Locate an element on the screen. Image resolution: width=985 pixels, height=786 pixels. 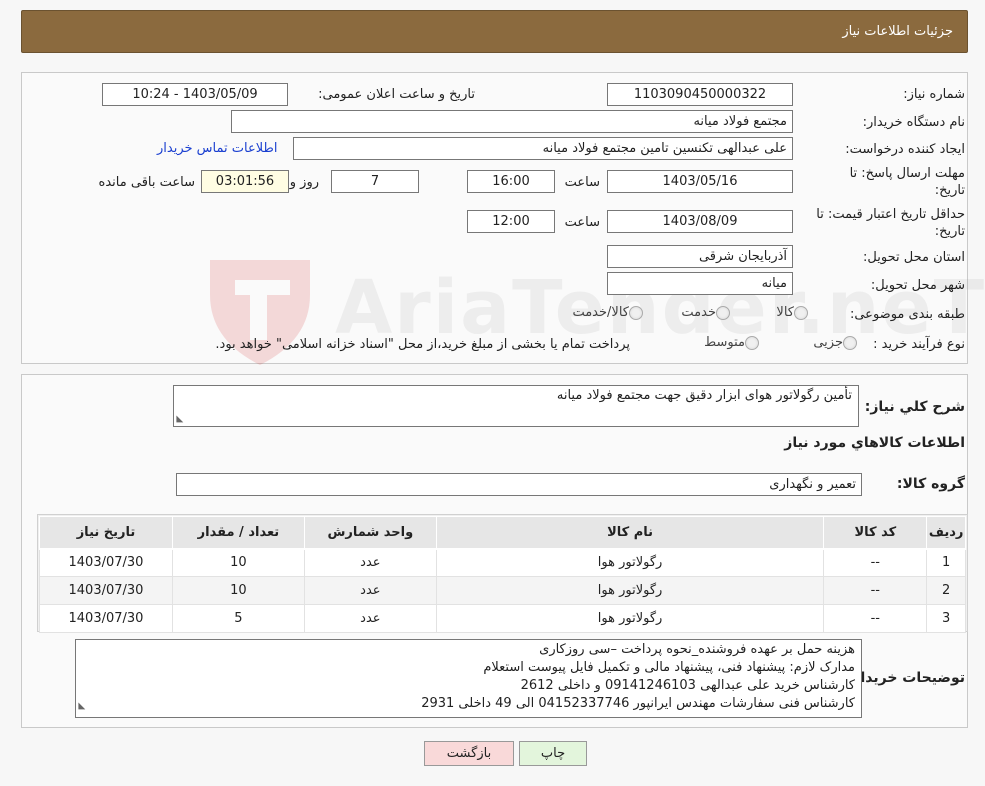
deadline-label-line1: مهلت ارسال پاسخ: تا is located at coordinates (907, 173).